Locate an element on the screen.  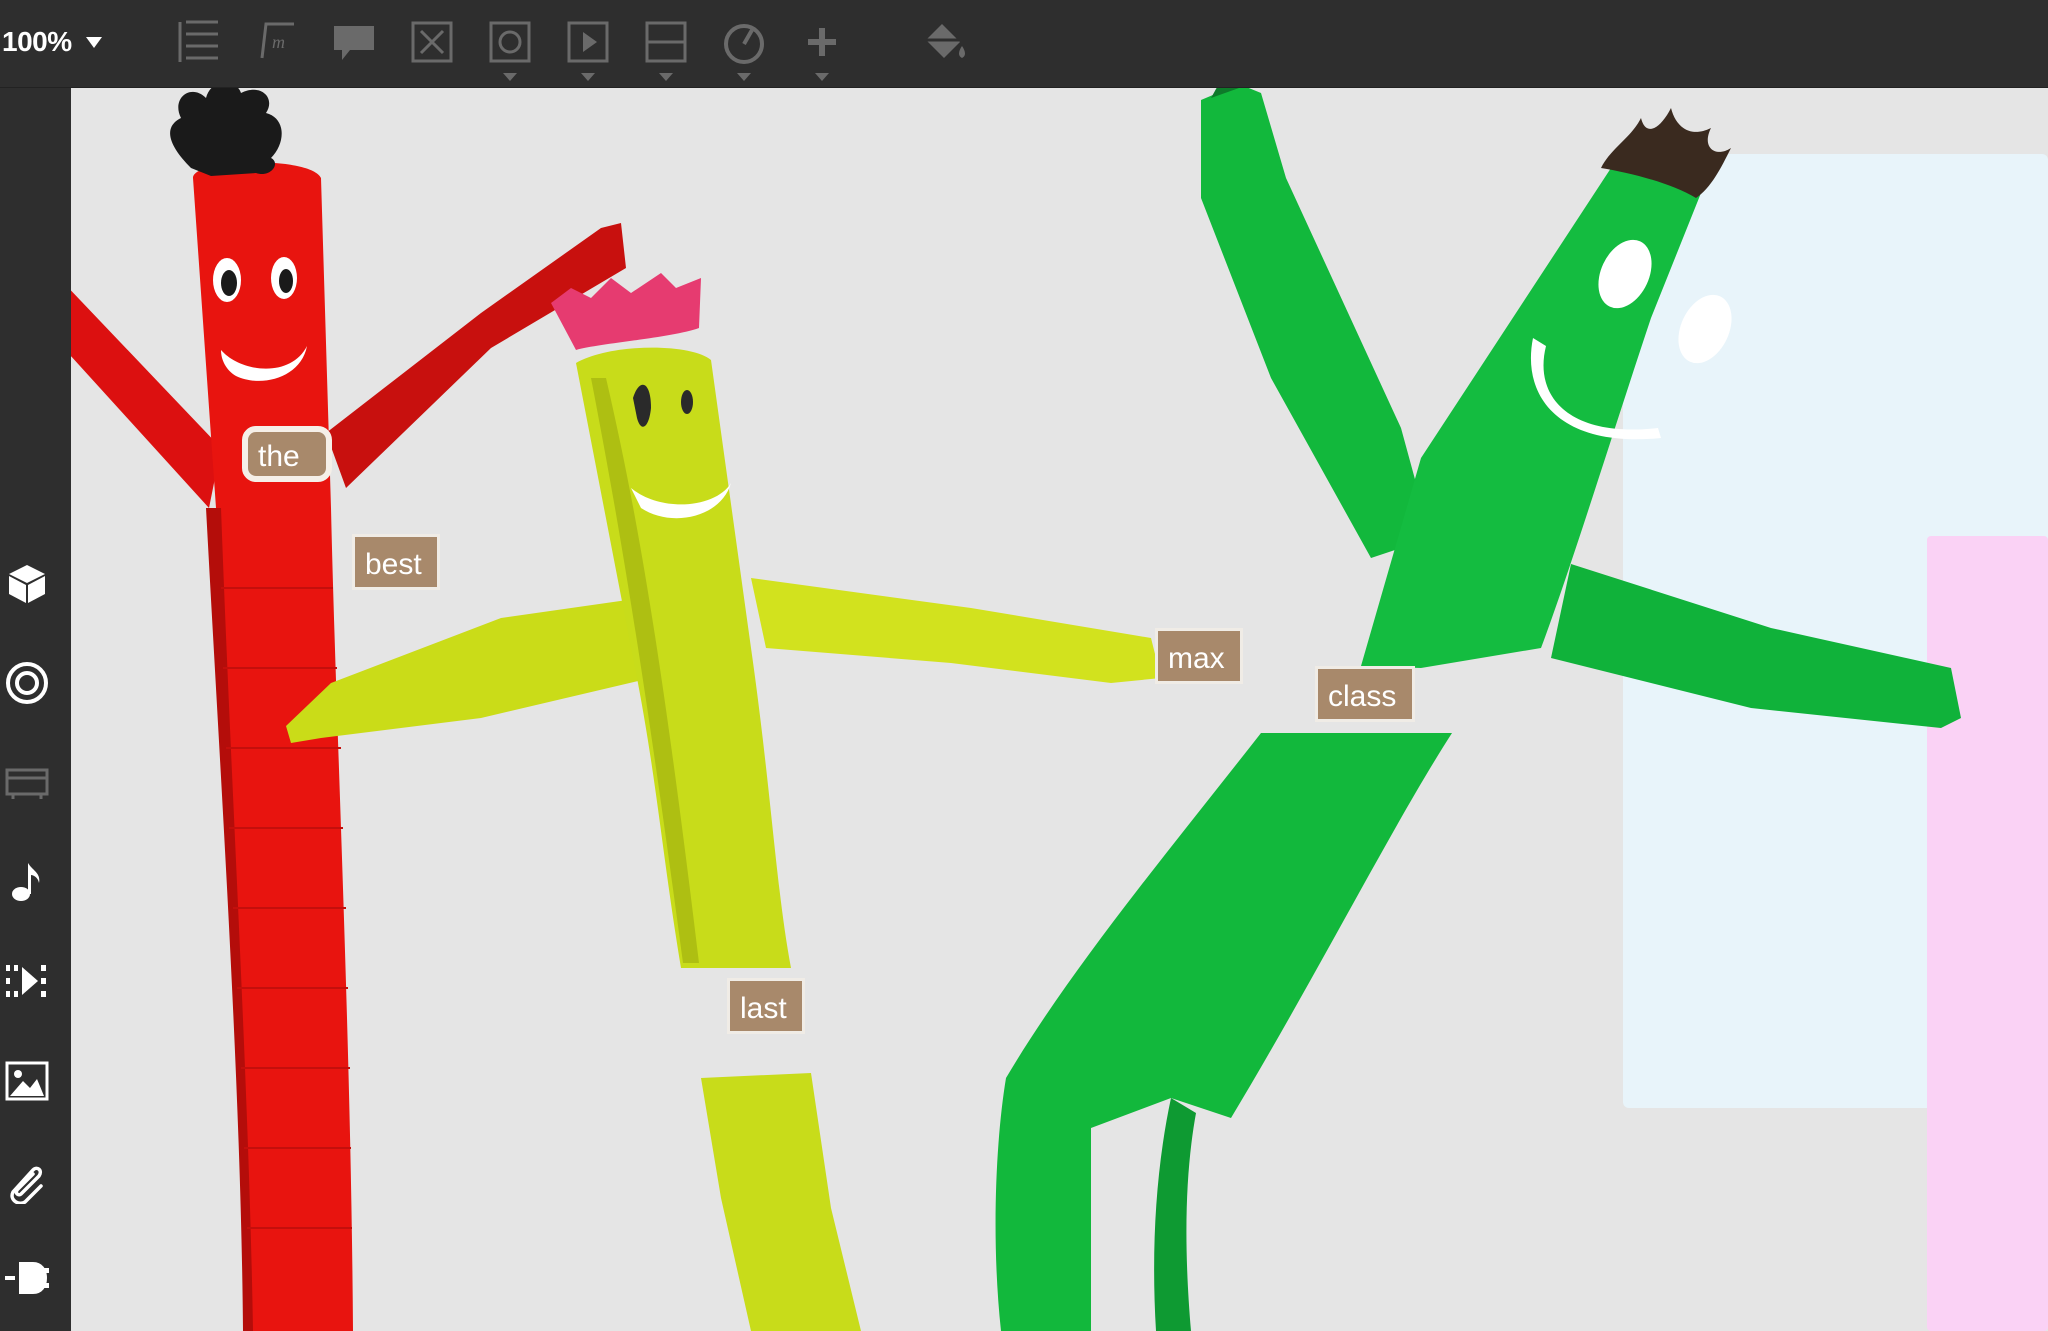
paint-bucket-icon is located at coordinates (945, 41).